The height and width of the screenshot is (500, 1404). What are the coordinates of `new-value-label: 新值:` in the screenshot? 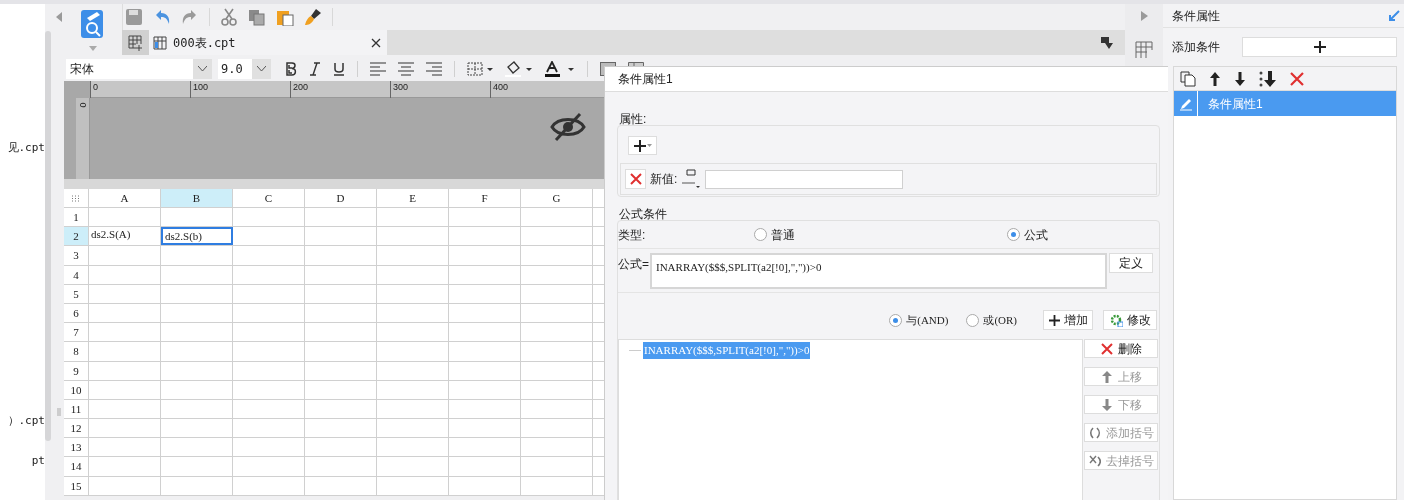 It's located at (664, 179).